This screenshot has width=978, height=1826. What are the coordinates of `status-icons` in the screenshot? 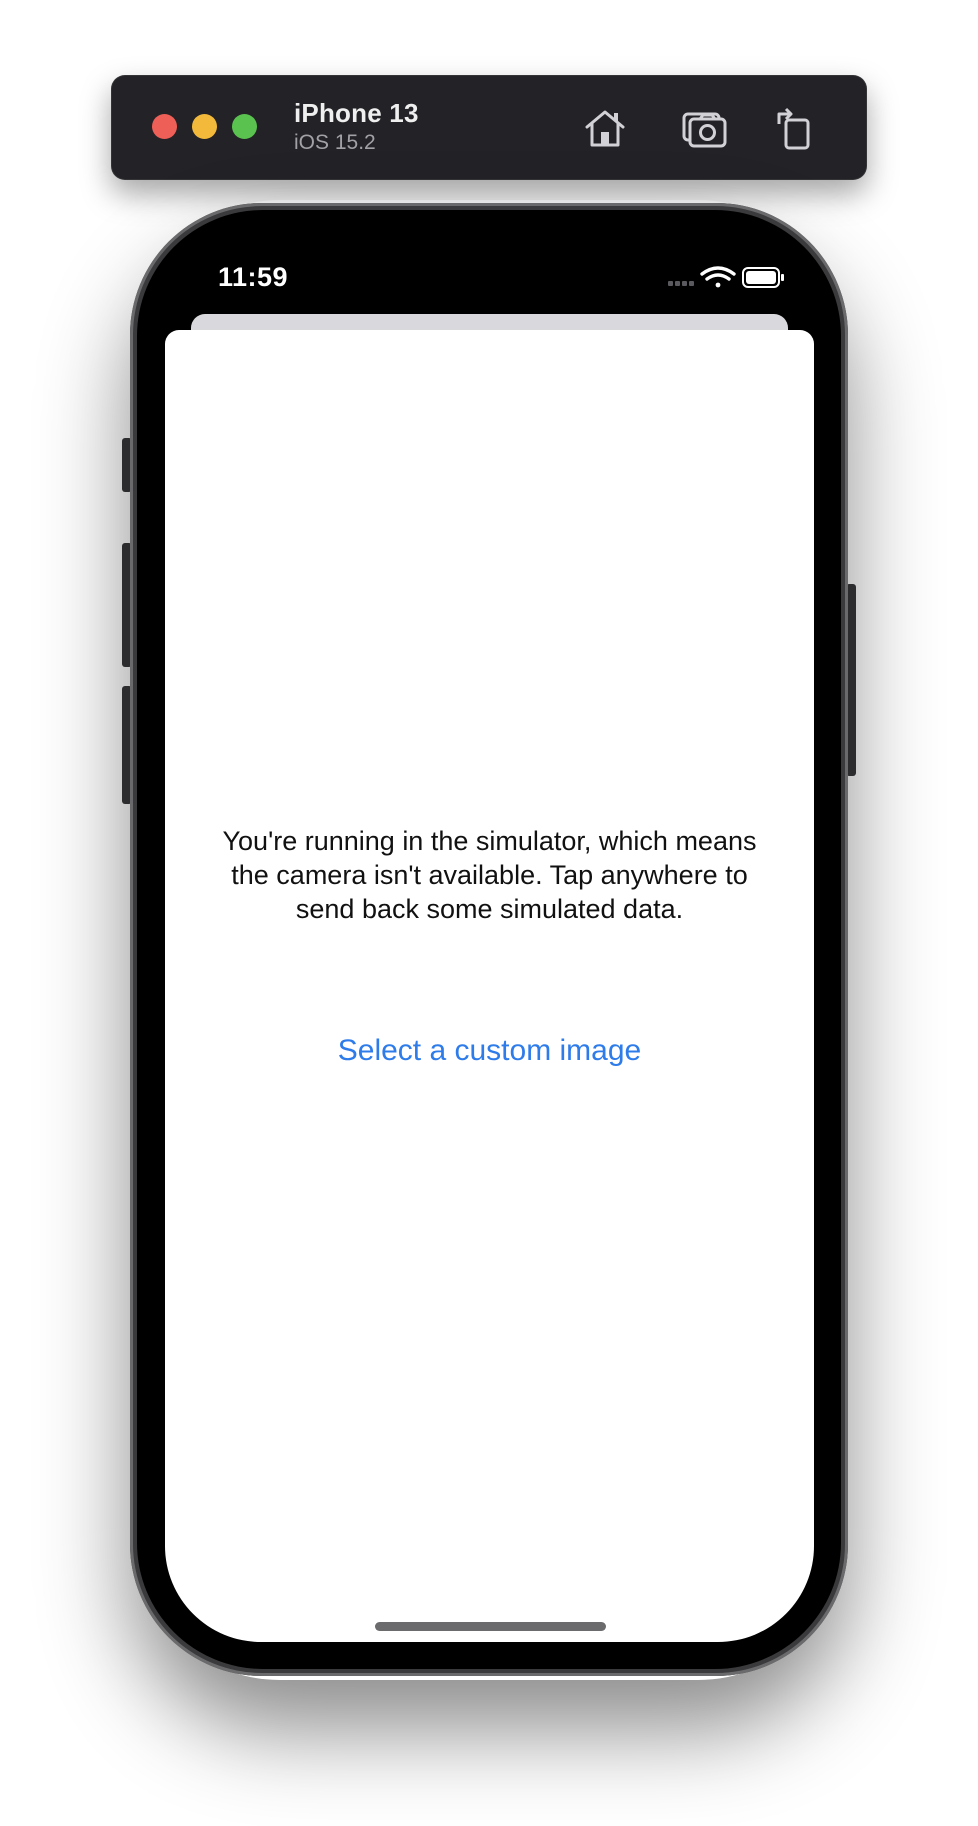 It's located at (726, 278).